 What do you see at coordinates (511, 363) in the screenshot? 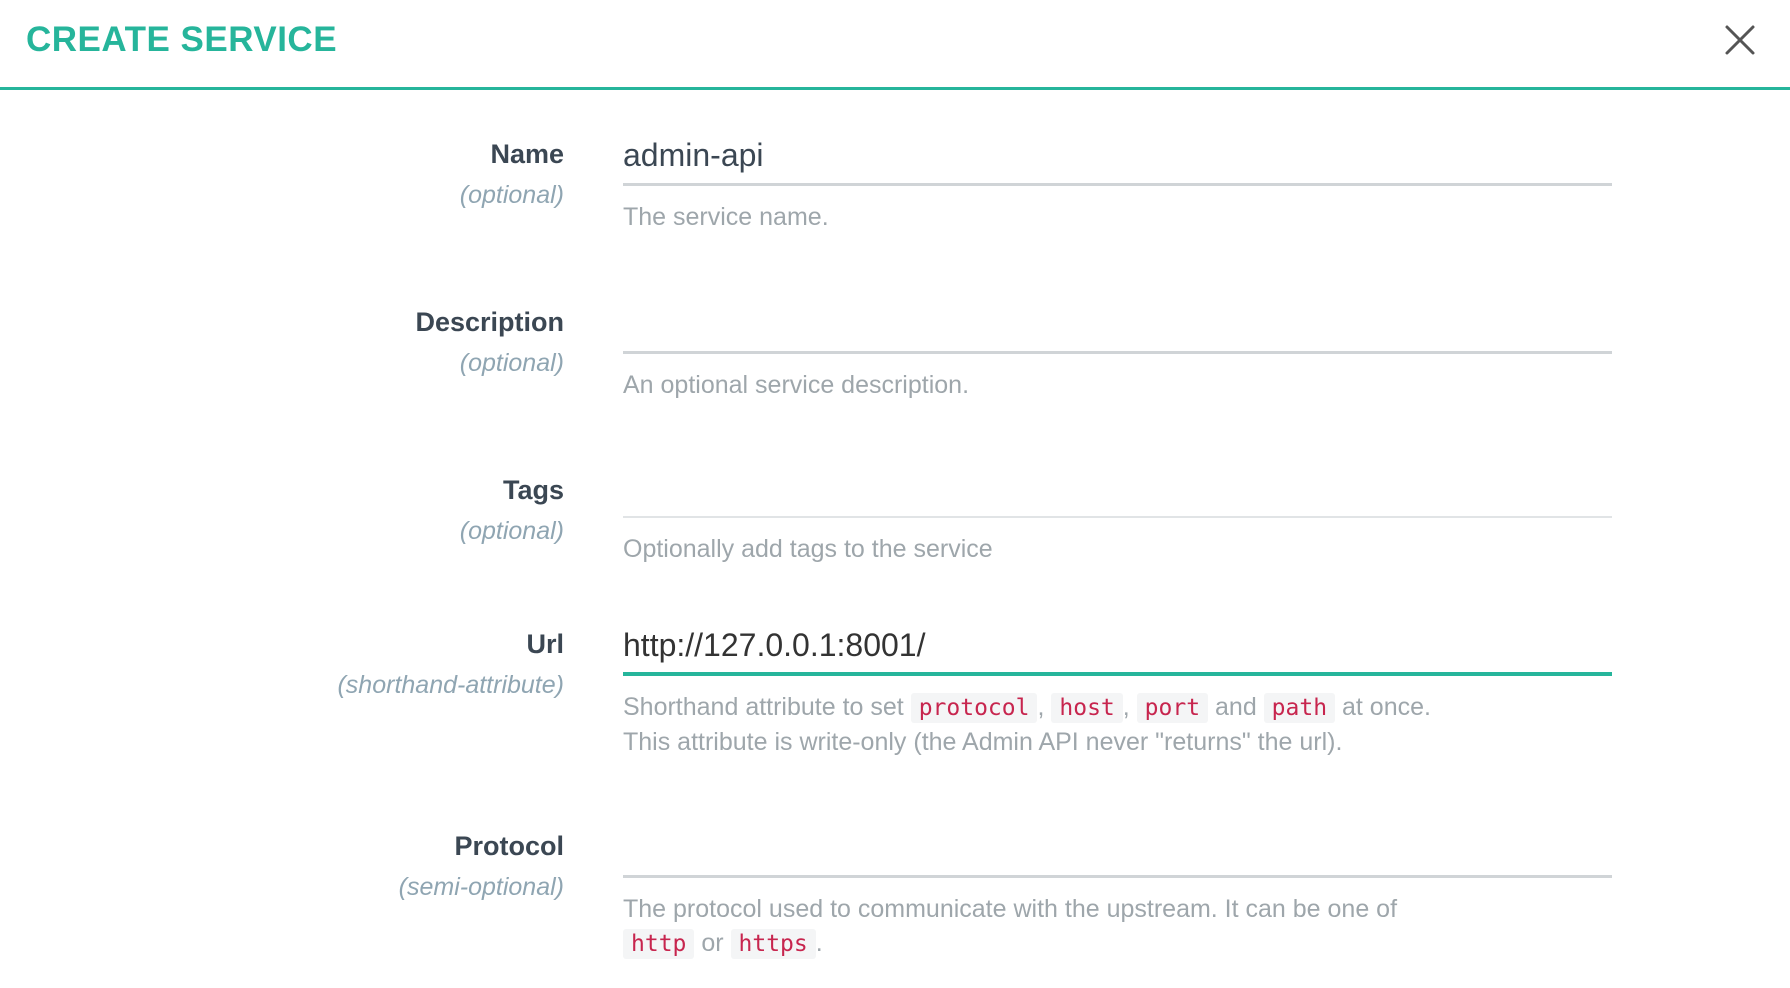
I see `description-qualifier: (optional)` at bounding box center [511, 363].